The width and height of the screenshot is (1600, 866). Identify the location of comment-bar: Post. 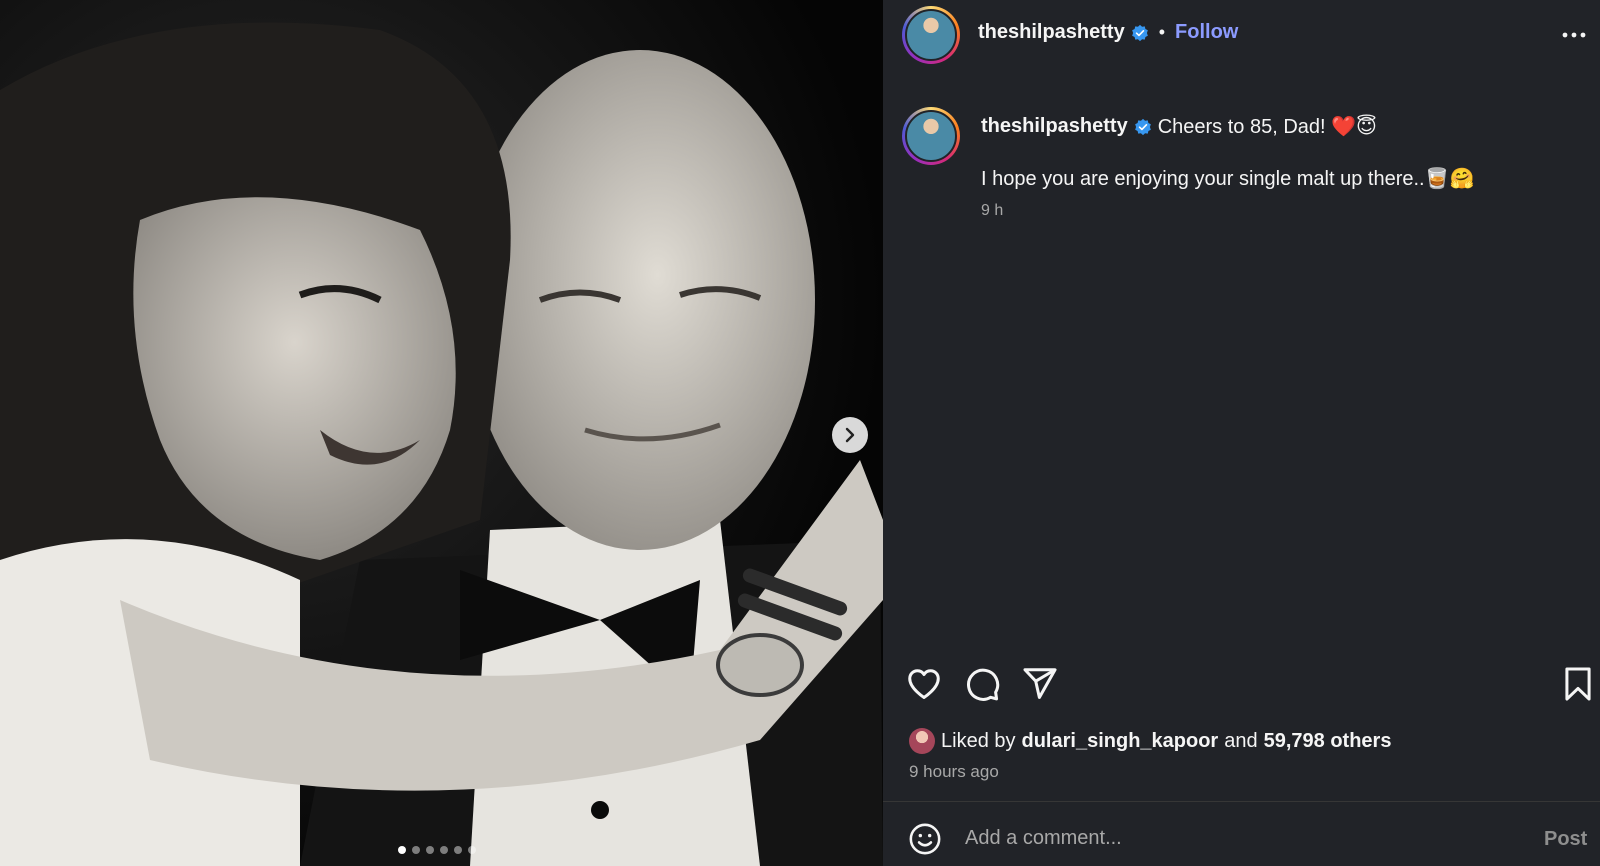
(1241, 833).